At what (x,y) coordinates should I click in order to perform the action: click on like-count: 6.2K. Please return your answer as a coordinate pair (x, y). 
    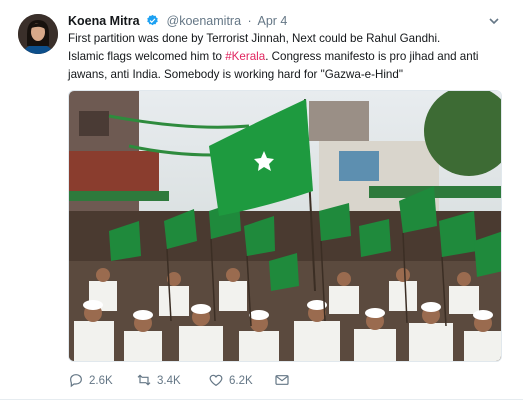
    Looking at the image, I should click on (241, 381).